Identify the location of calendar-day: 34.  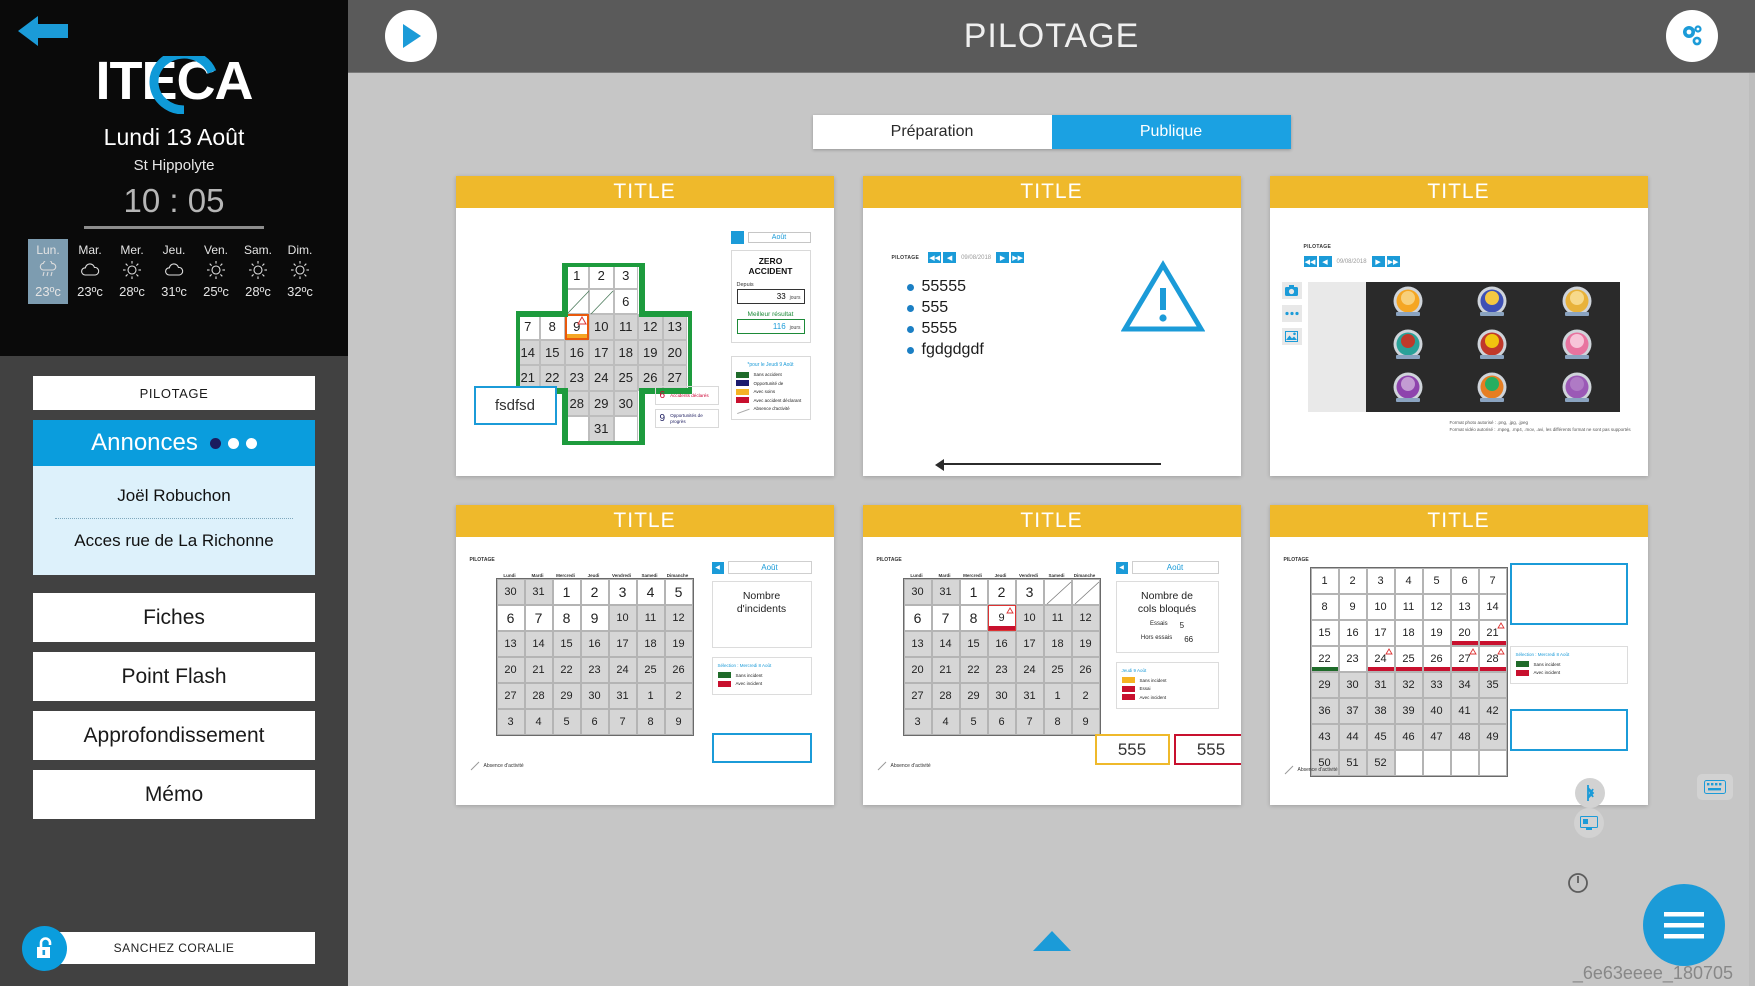
(1464, 685).